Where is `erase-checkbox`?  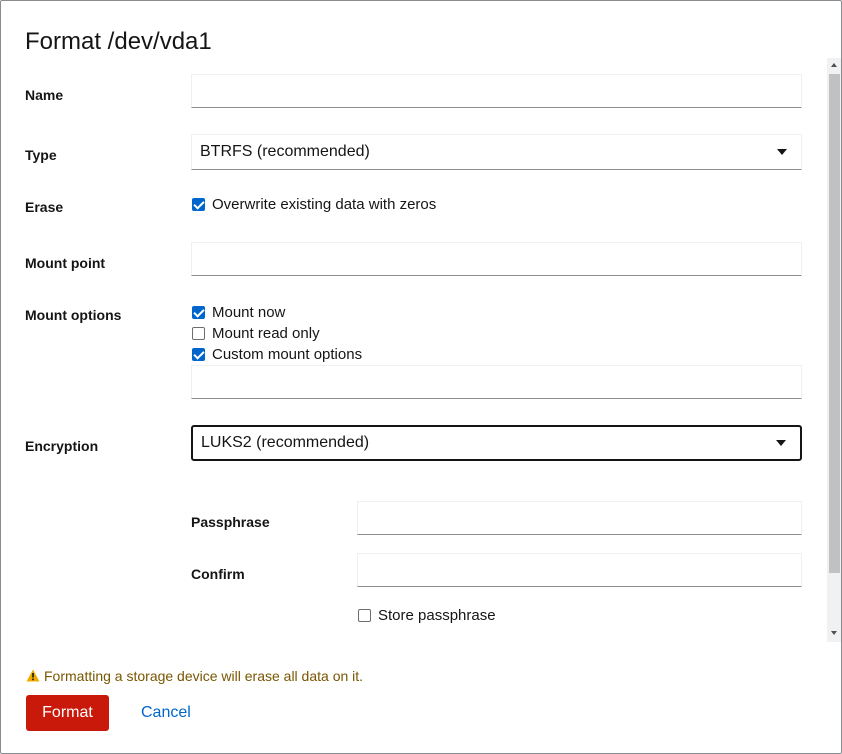 erase-checkbox is located at coordinates (198, 204).